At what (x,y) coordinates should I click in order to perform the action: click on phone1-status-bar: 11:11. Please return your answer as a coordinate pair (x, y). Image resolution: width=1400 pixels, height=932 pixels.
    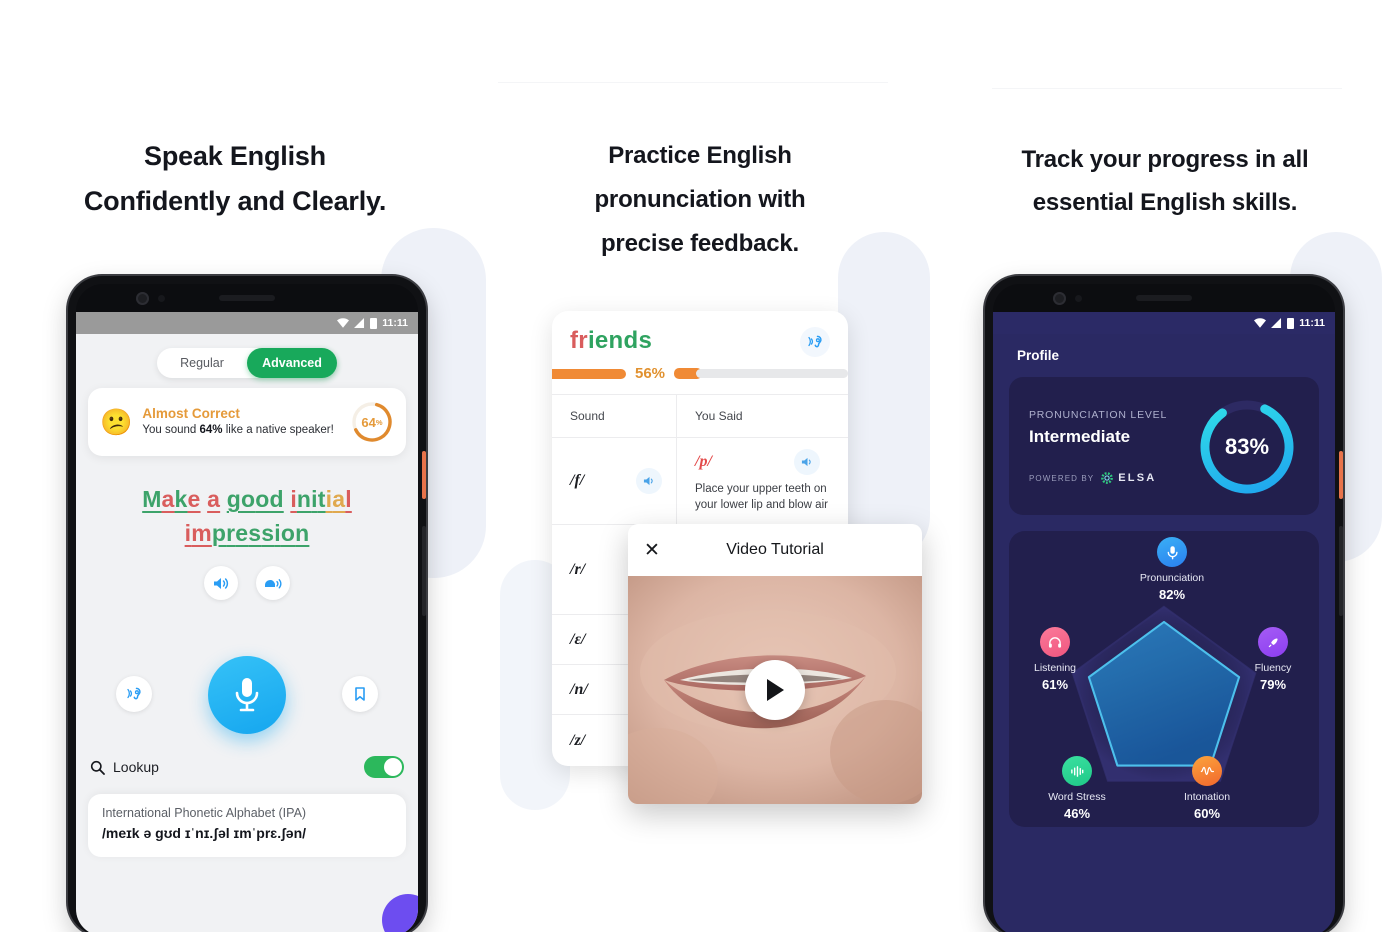
    Looking at the image, I should click on (247, 323).